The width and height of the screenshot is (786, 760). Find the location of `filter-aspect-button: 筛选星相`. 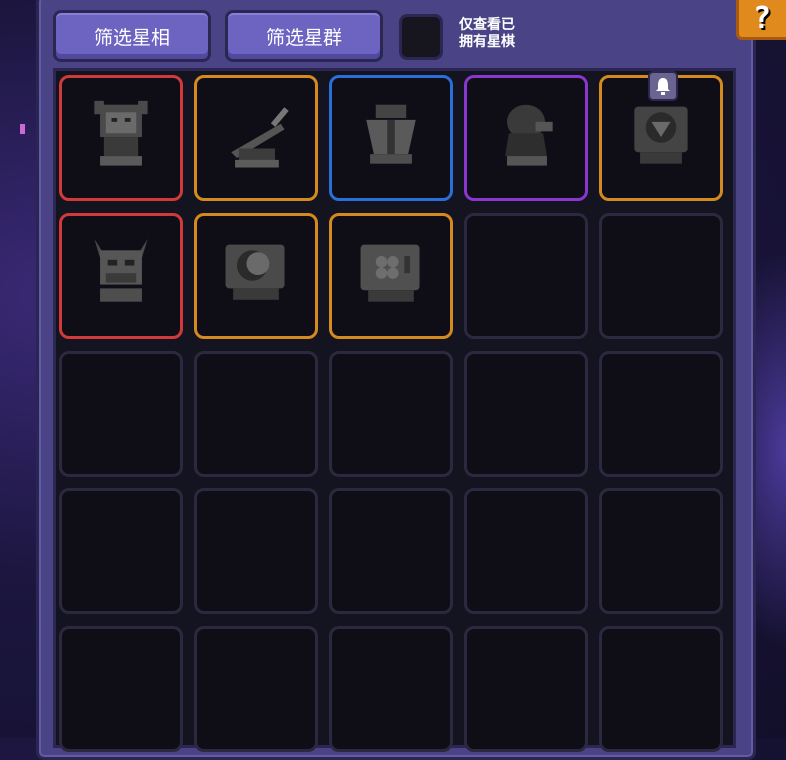

filter-aspect-button: 筛选星相 is located at coordinates (132, 36).